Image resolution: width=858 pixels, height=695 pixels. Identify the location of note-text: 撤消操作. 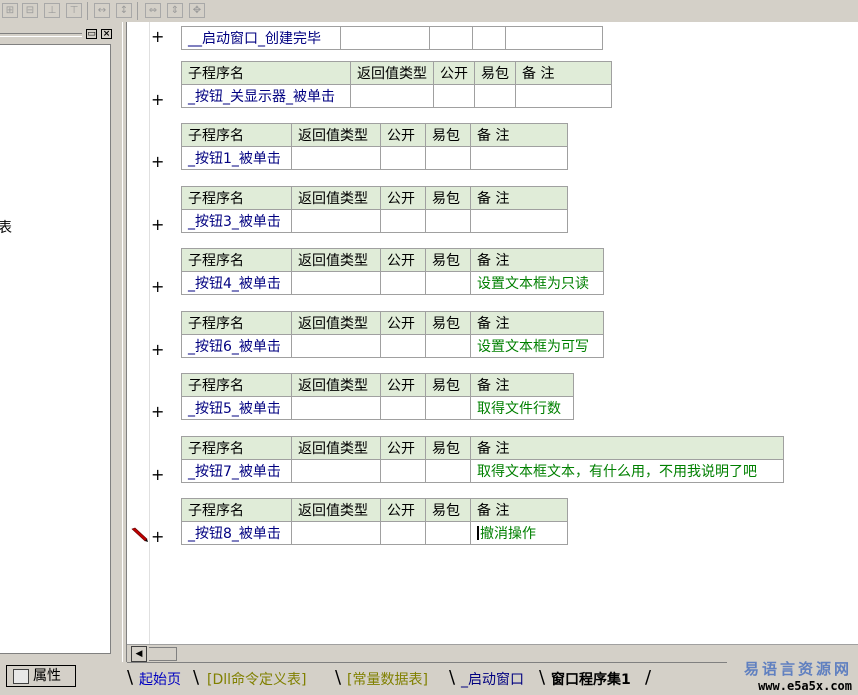
(508, 534).